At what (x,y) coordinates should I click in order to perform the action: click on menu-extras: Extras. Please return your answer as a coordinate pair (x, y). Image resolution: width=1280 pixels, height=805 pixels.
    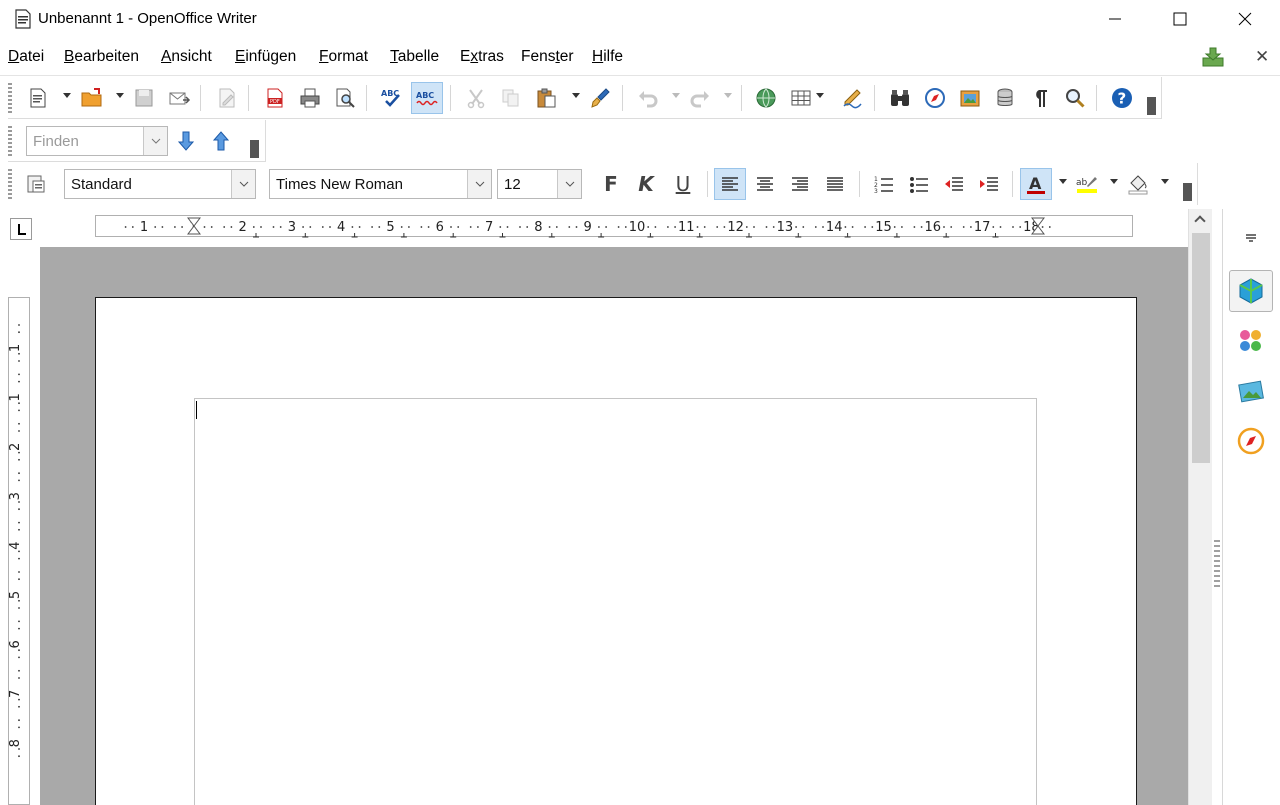
    Looking at the image, I should click on (482, 57).